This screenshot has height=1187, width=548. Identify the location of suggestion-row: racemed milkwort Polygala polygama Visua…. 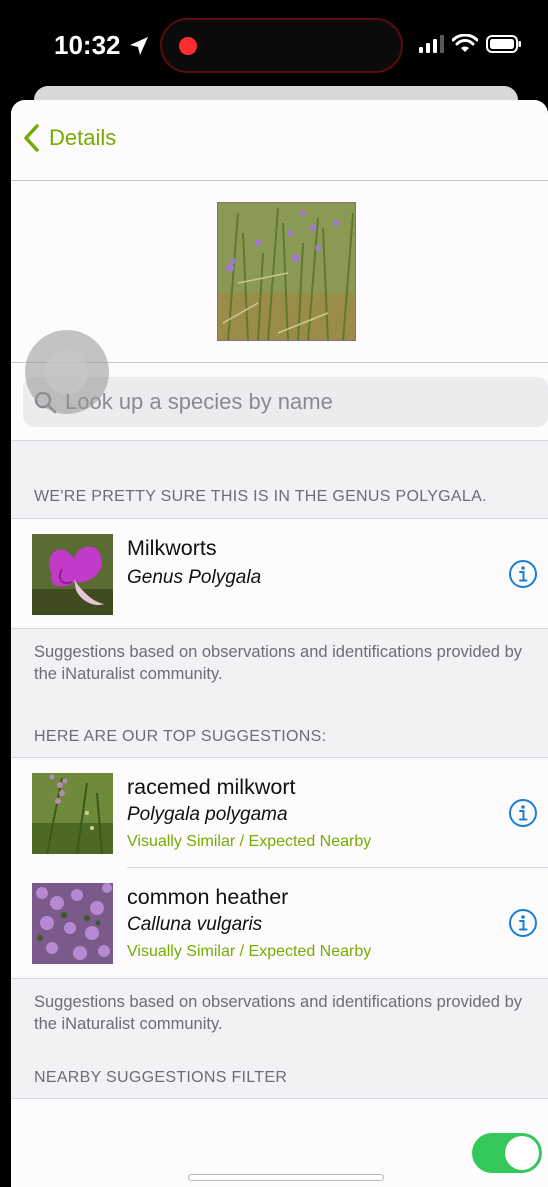
(279, 812).